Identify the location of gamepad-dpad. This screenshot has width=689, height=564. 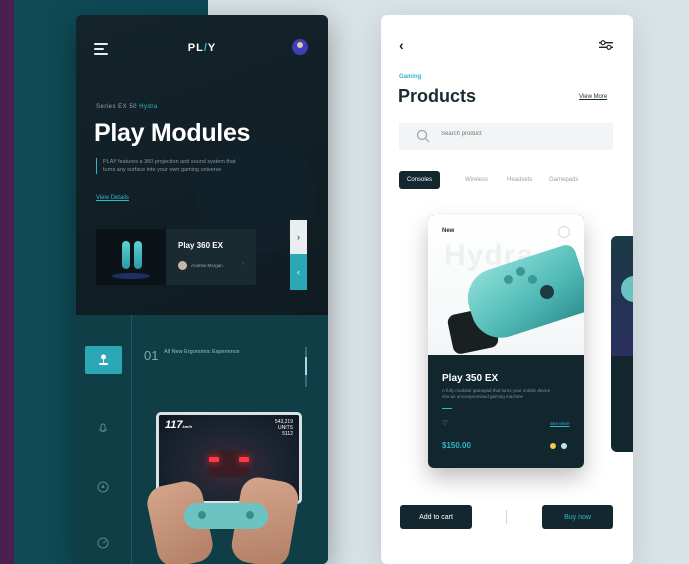
(547, 292).